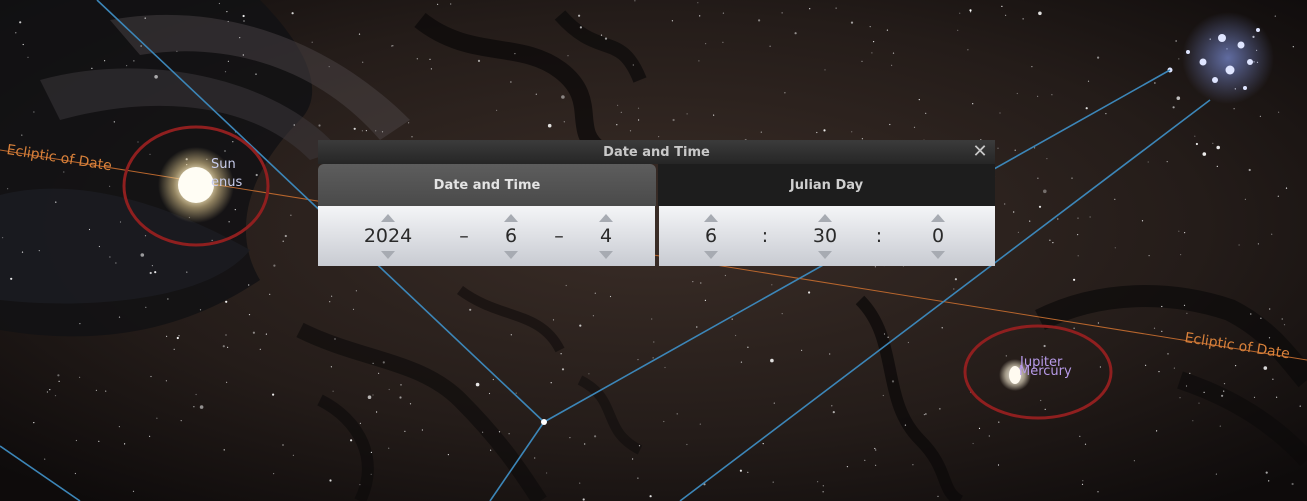  I want to click on second-input: 0, so click(938, 236).